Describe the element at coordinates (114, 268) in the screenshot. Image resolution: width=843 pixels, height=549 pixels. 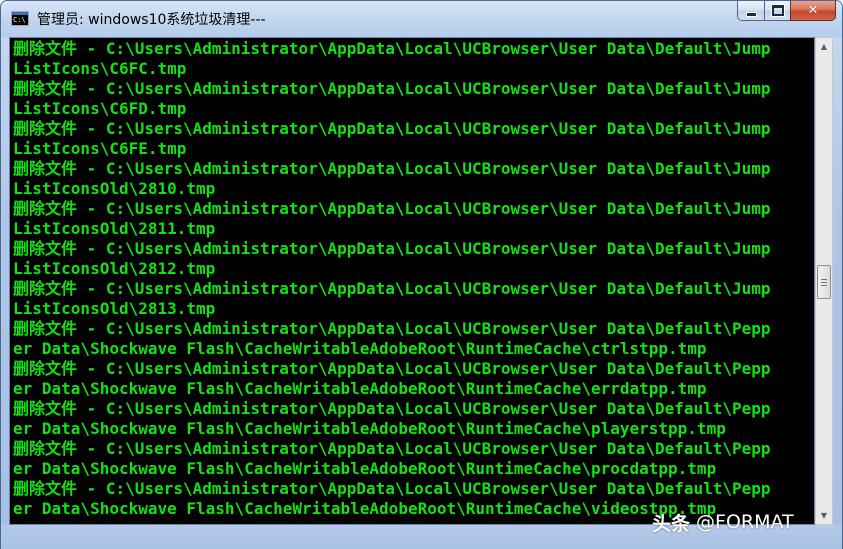
I see `console-line: ListIconsOld\2812.tmp` at that location.